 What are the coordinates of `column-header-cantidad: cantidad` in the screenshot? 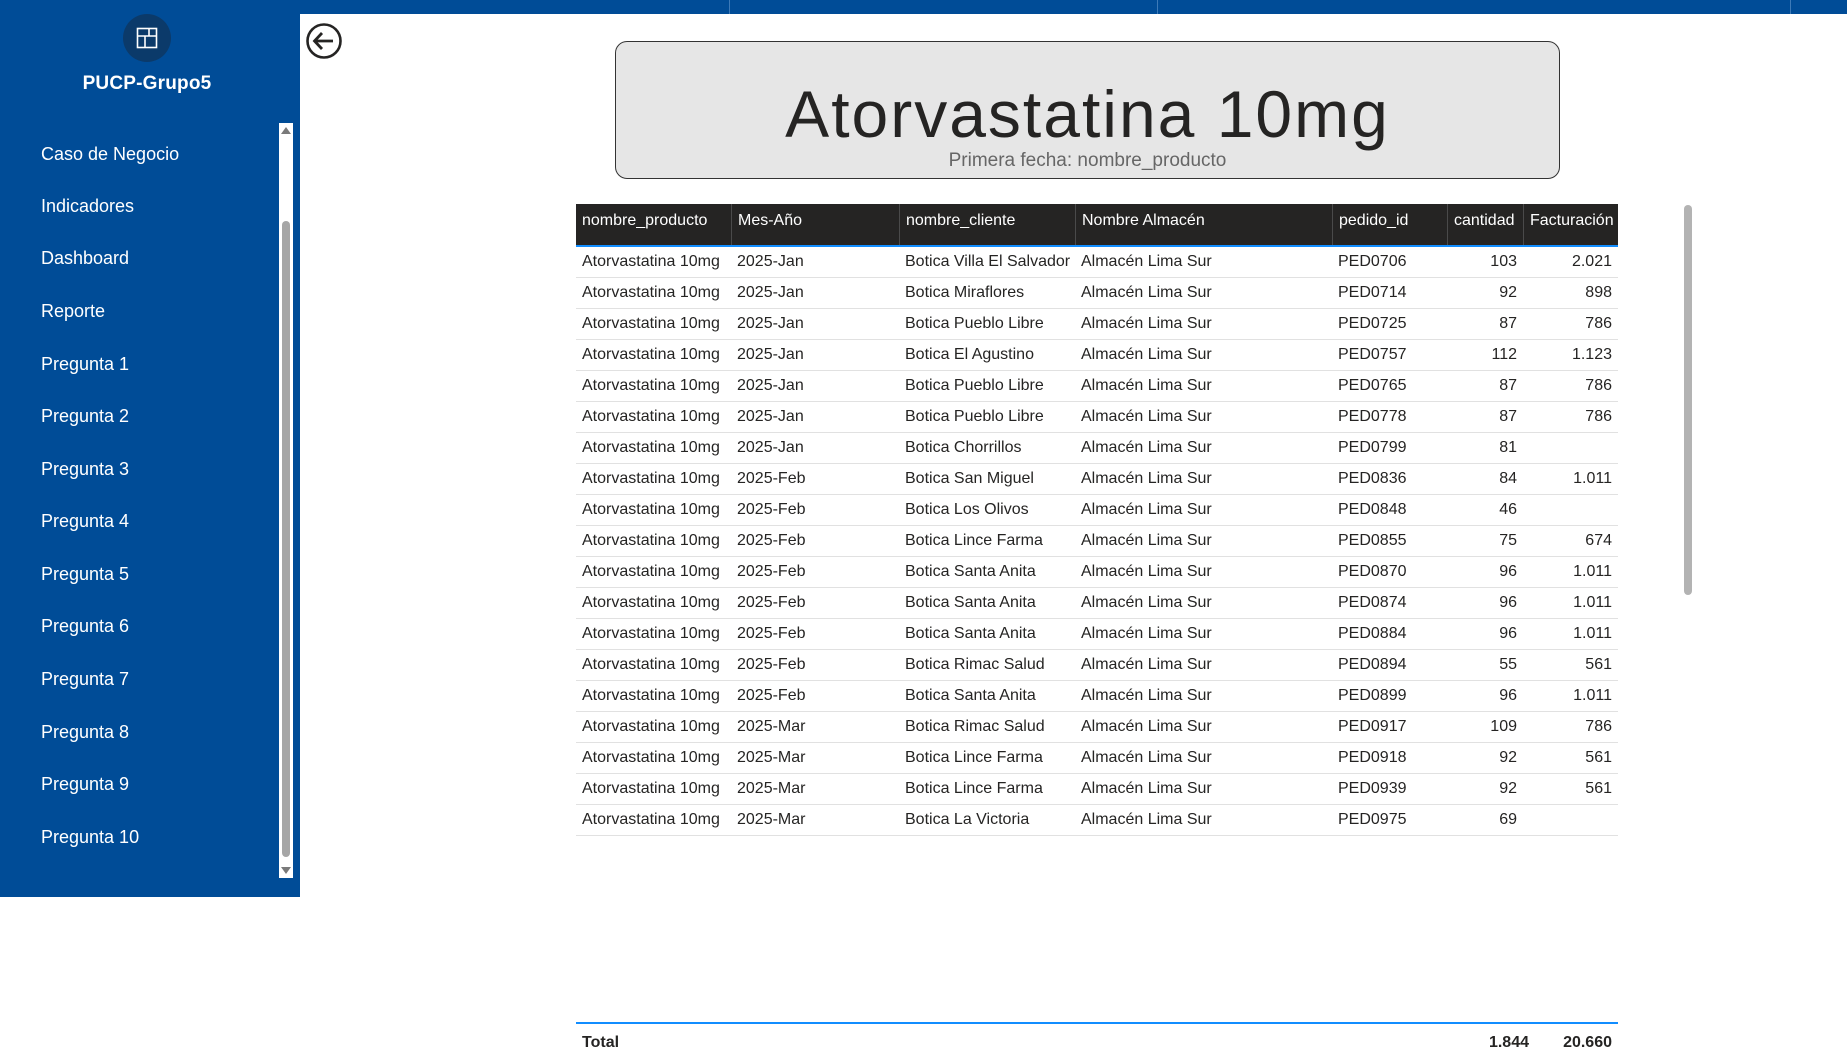 It's located at (1485, 224).